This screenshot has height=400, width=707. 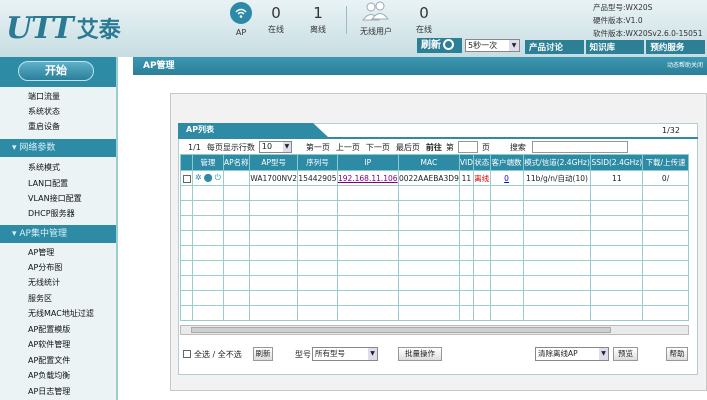 What do you see at coordinates (49, 391) in the screenshot?
I see `sidebar-item-ap-log: AP日志管理` at bounding box center [49, 391].